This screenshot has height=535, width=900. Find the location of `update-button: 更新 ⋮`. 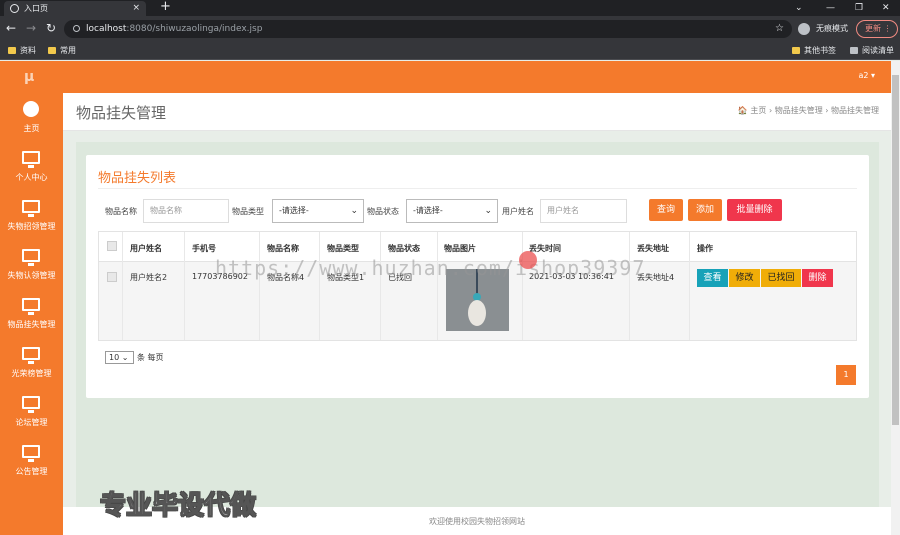

update-button: 更新 ⋮ is located at coordinates (877, 29).